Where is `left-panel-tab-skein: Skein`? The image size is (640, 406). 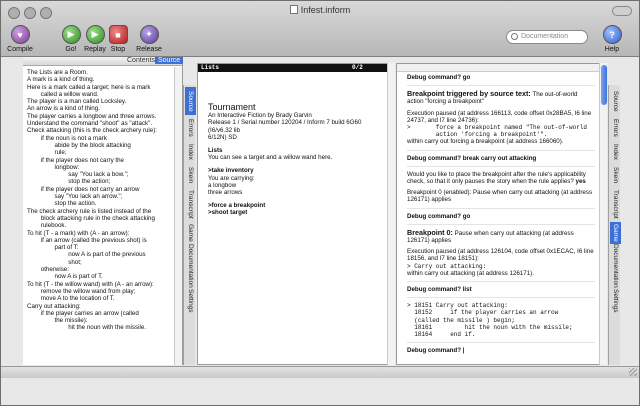
left-panel-tab-skein: Skein is located at coordinates (190, 175).